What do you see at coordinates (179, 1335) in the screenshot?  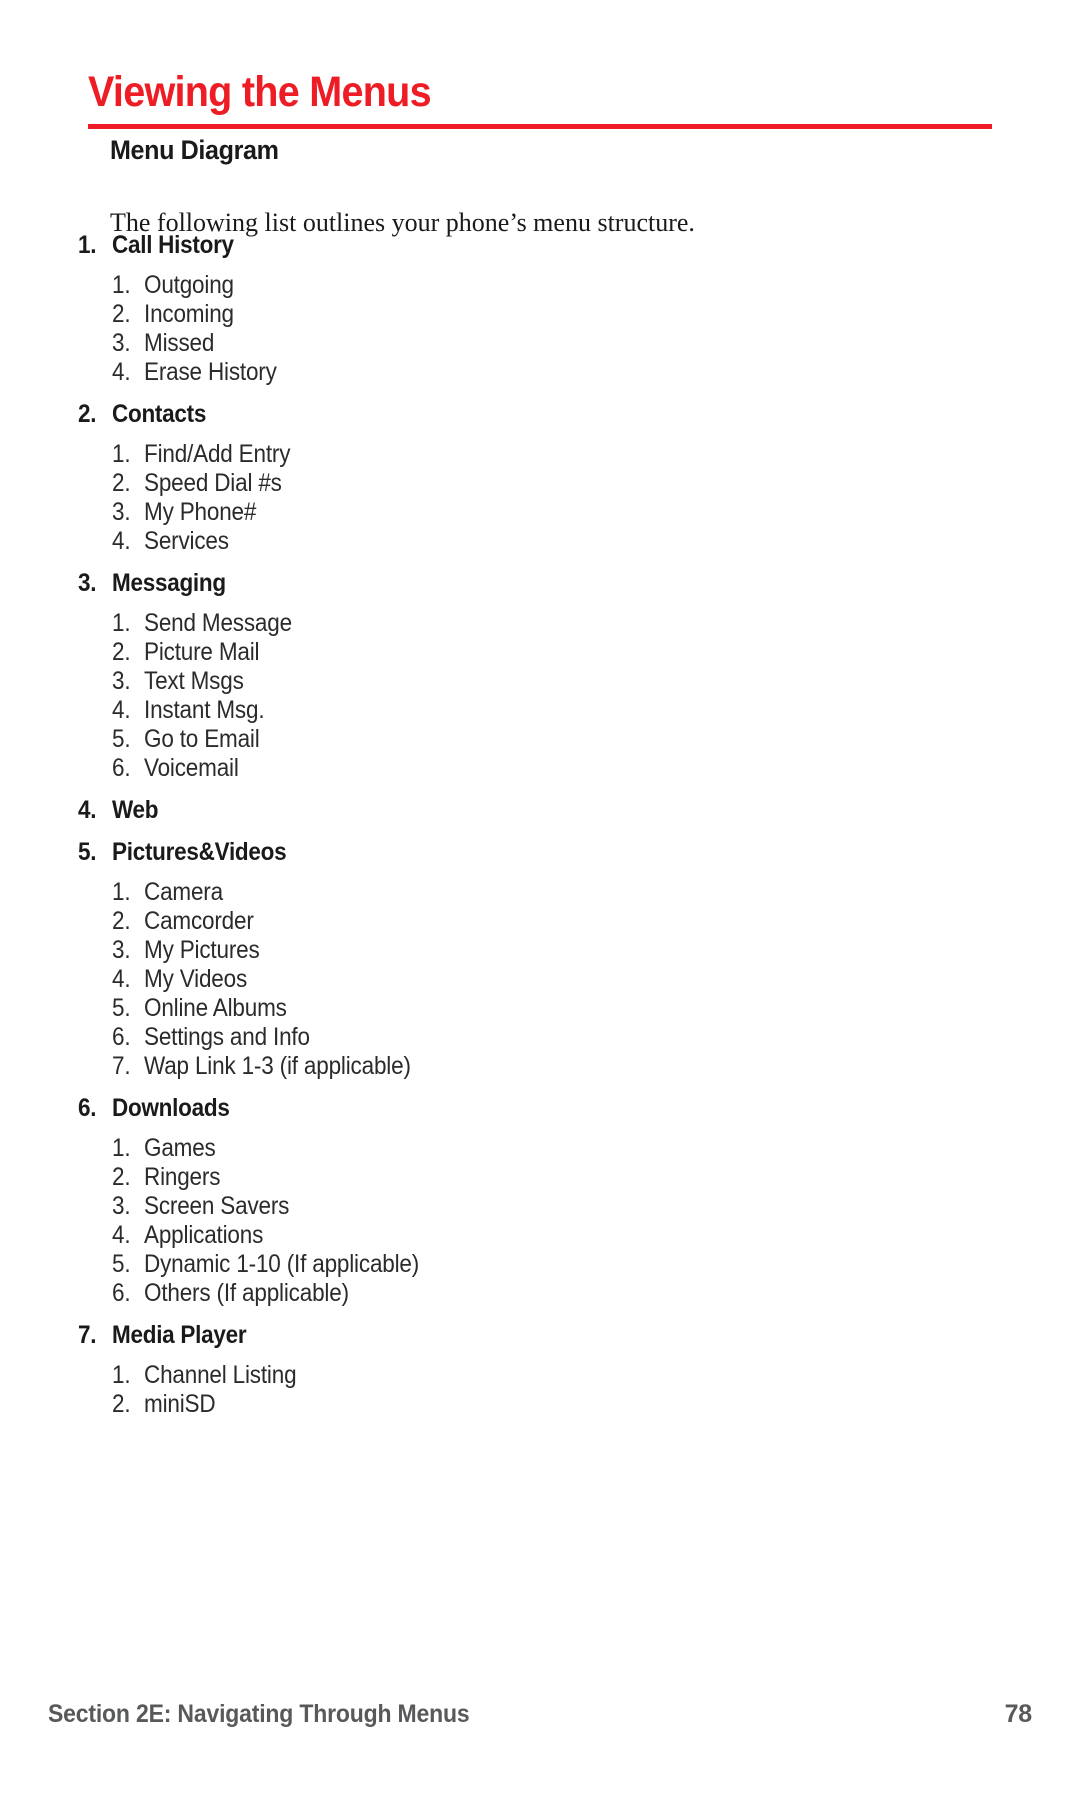 I see `menu-section-label: Media Player` at bounding box center [179, 1335].